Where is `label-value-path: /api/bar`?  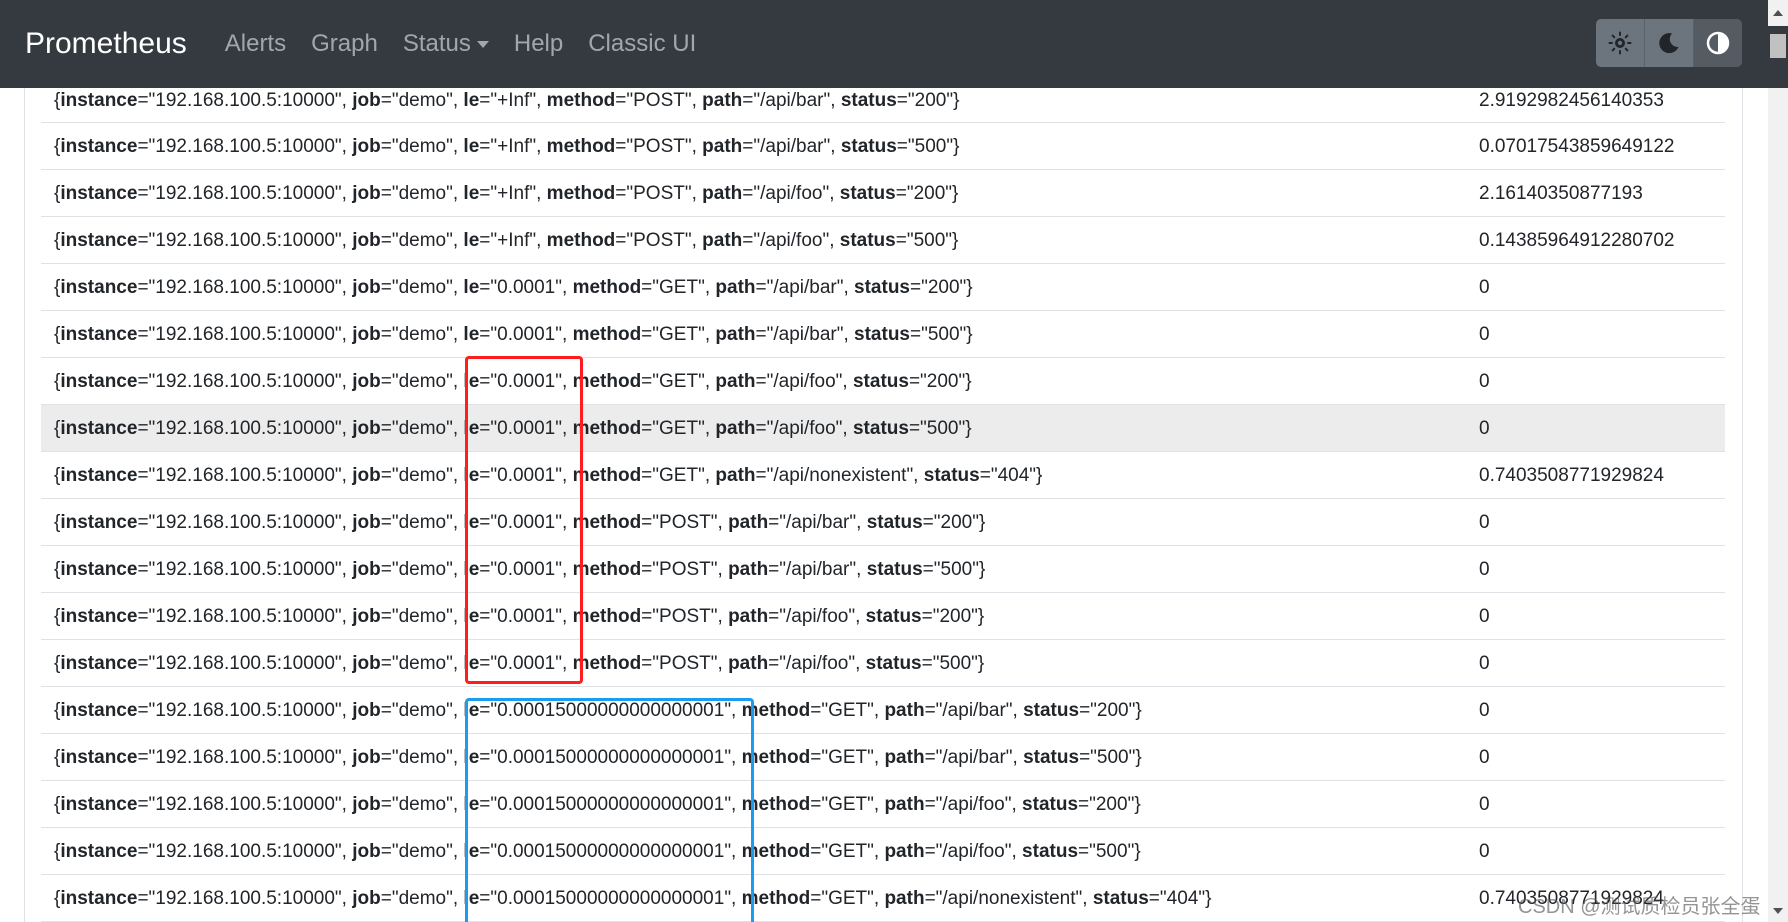
label-value-path: /api/bar is located at coordinates (974, 757).